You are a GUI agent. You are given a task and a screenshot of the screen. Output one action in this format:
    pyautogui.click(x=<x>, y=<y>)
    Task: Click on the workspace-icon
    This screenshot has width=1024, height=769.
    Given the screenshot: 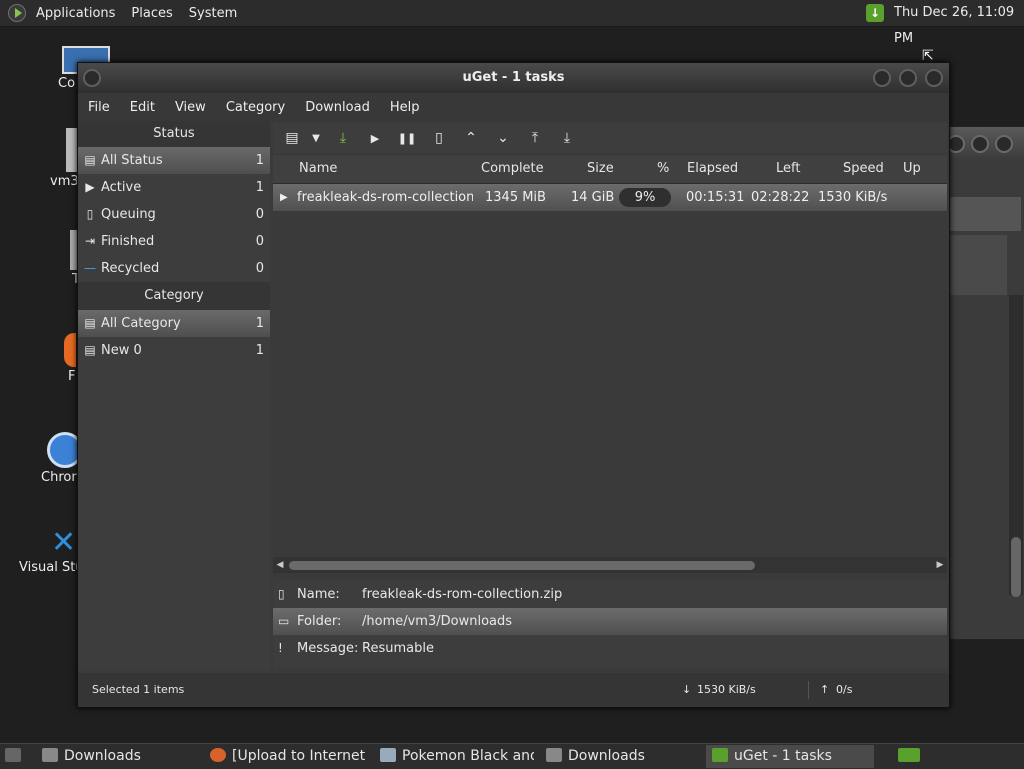 What is the action you would take?
    pyautogui.click(x=909, y=755)
    